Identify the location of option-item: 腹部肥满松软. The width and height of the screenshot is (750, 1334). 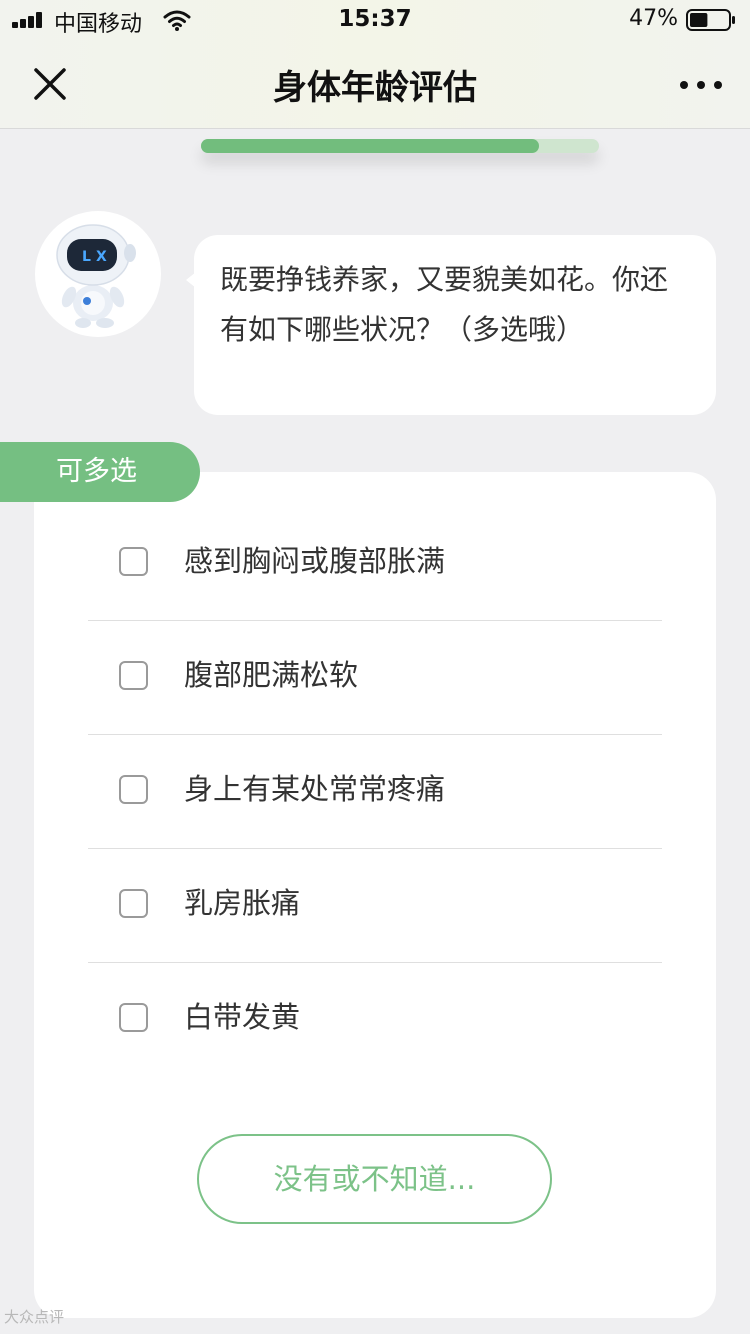
(375, 677).